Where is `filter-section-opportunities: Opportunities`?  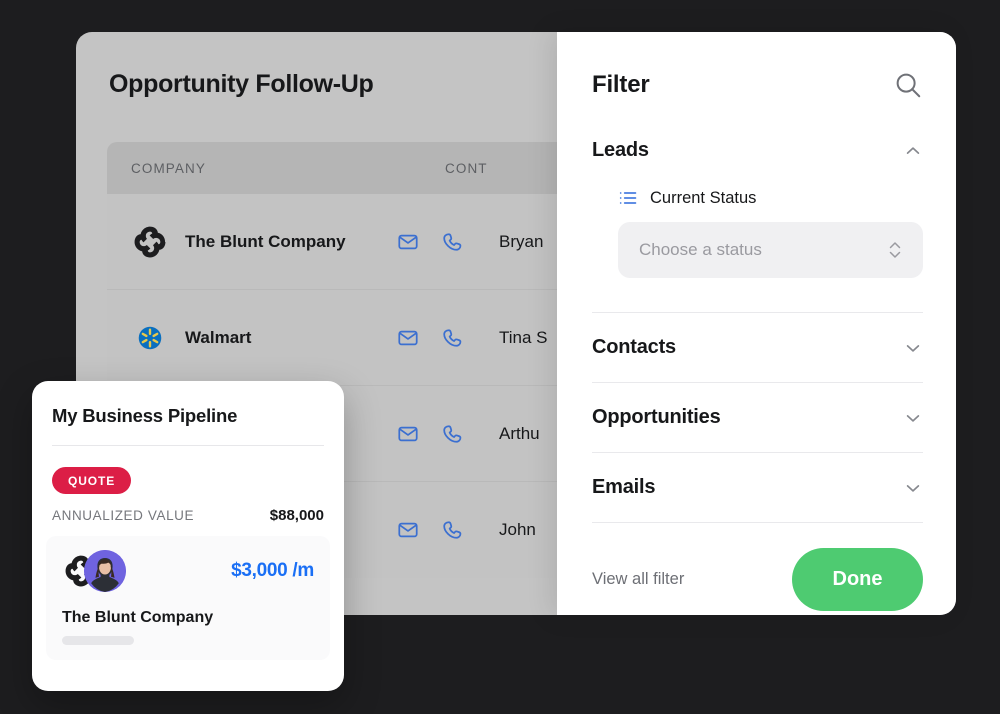 filter-section-opportunities: Opportunities is located at coordinates (757, 406).